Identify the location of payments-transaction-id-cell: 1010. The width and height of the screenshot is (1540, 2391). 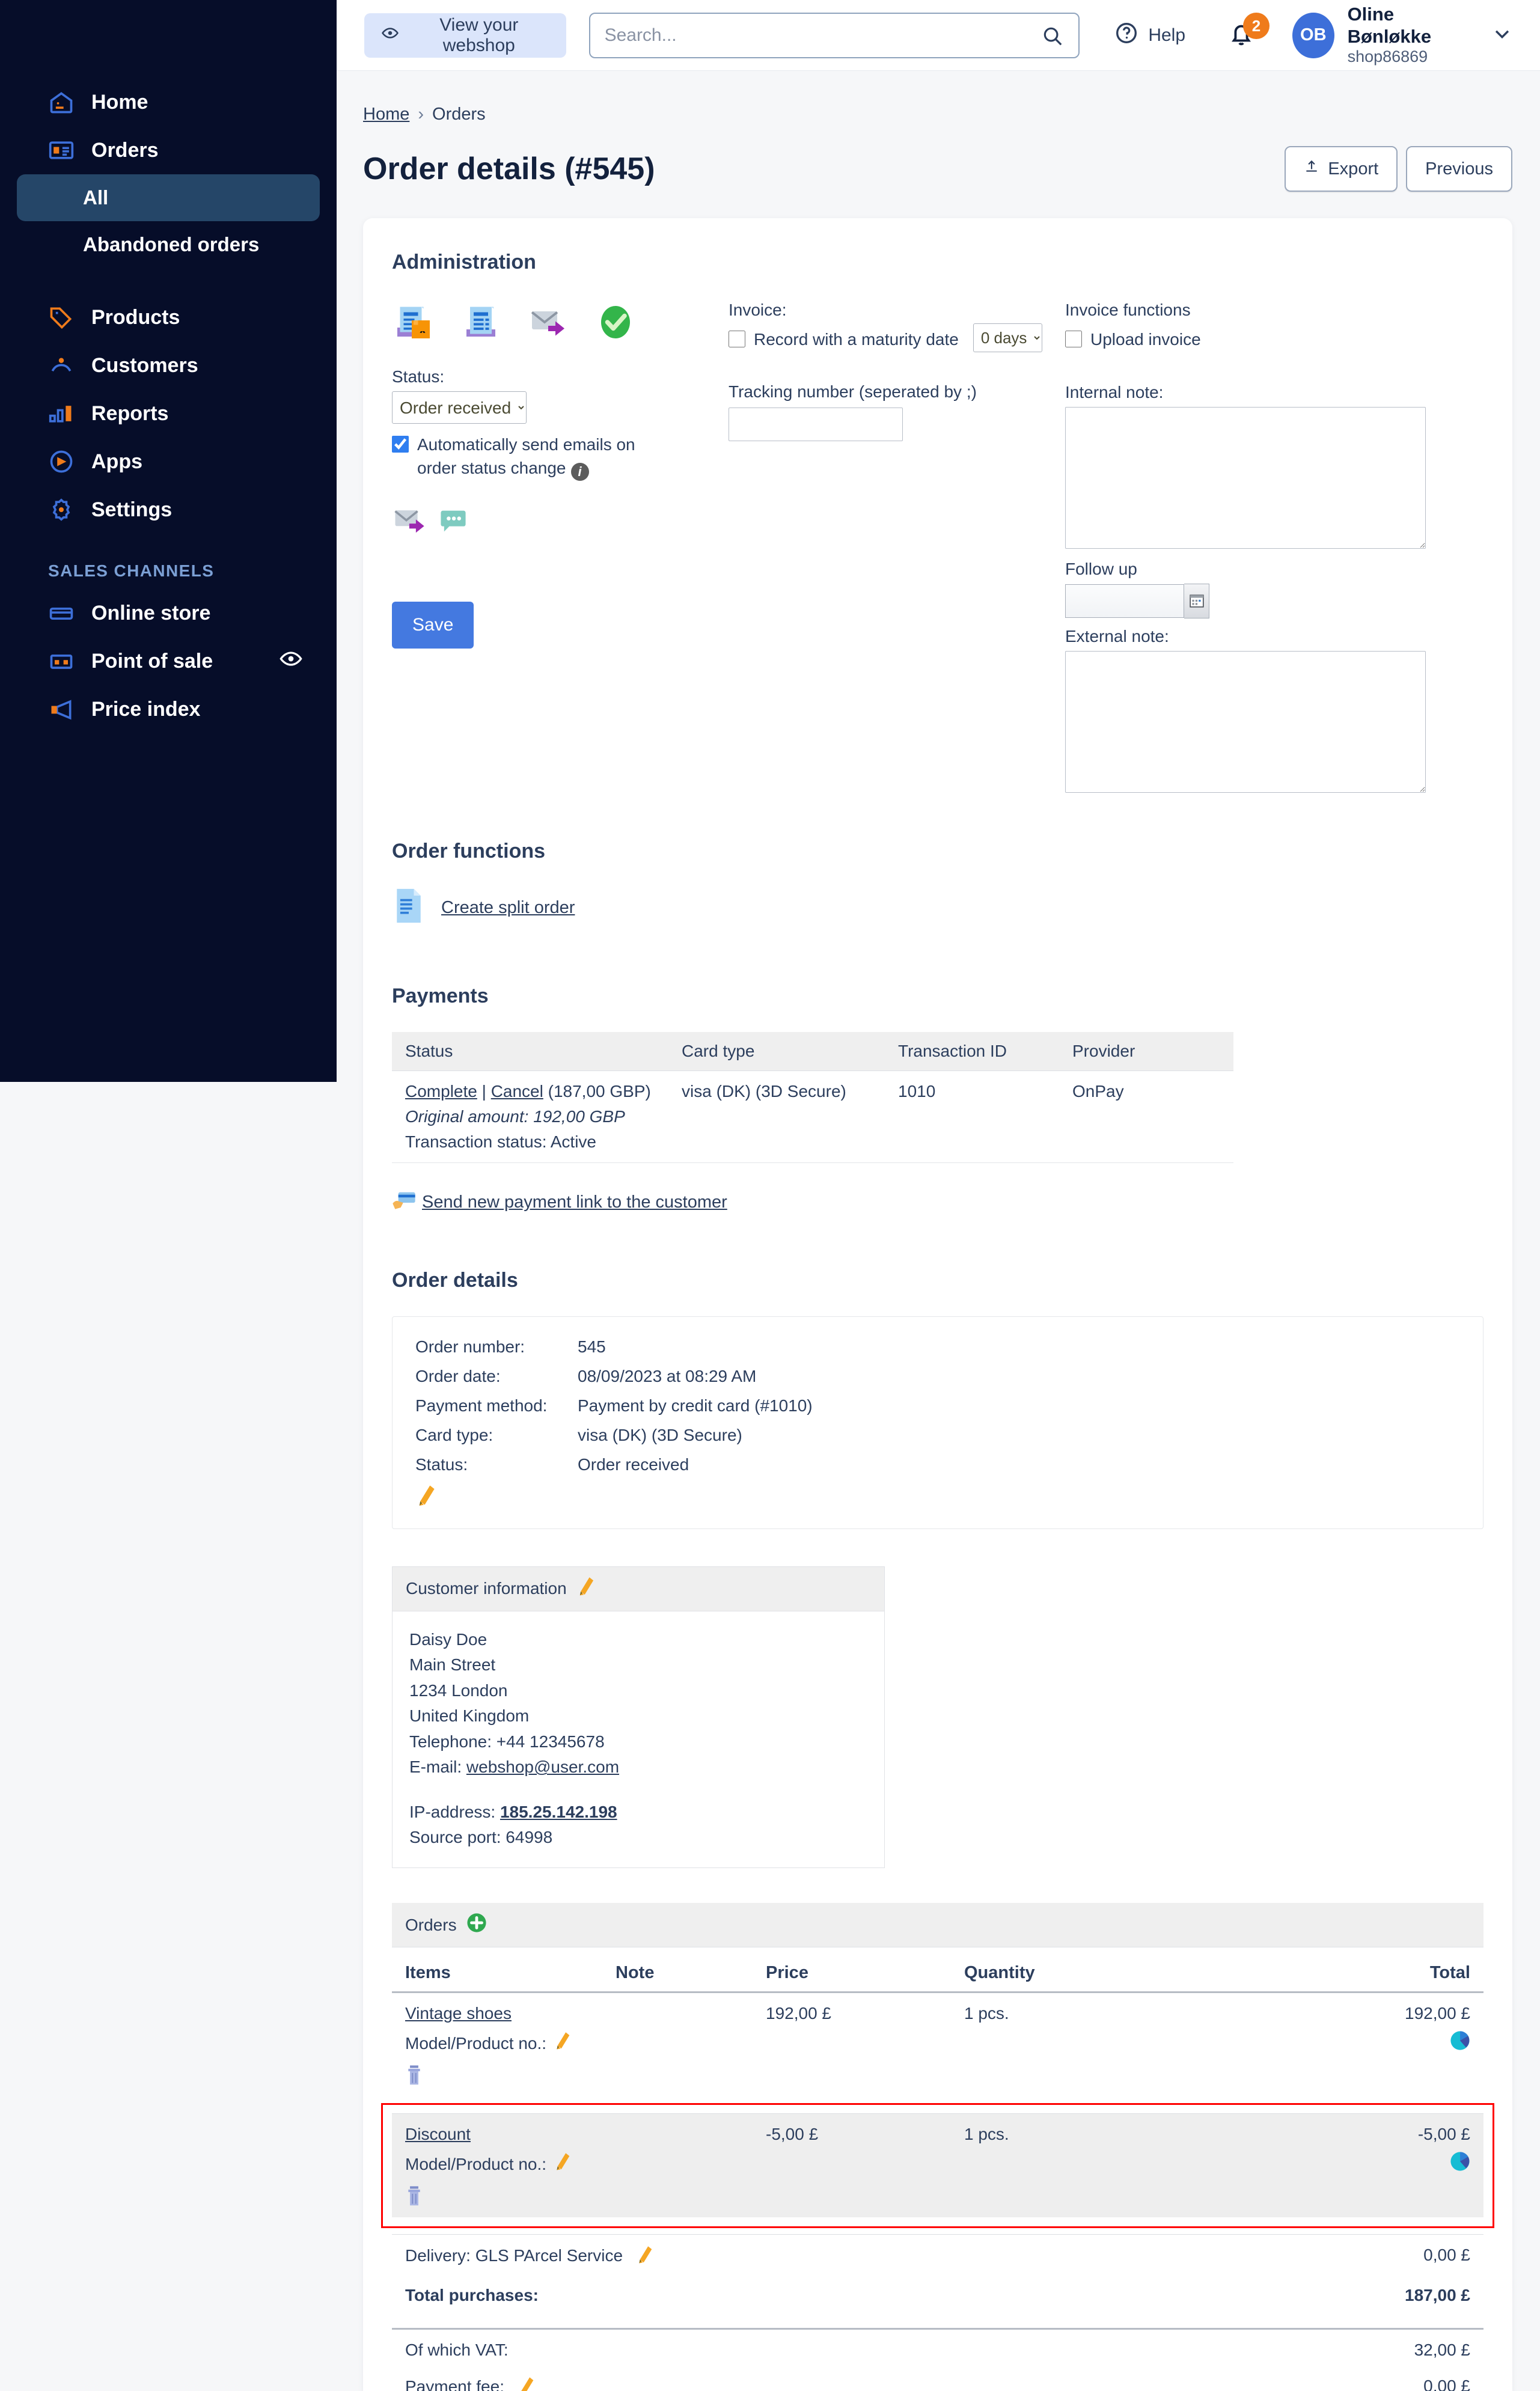
(972, 1116).